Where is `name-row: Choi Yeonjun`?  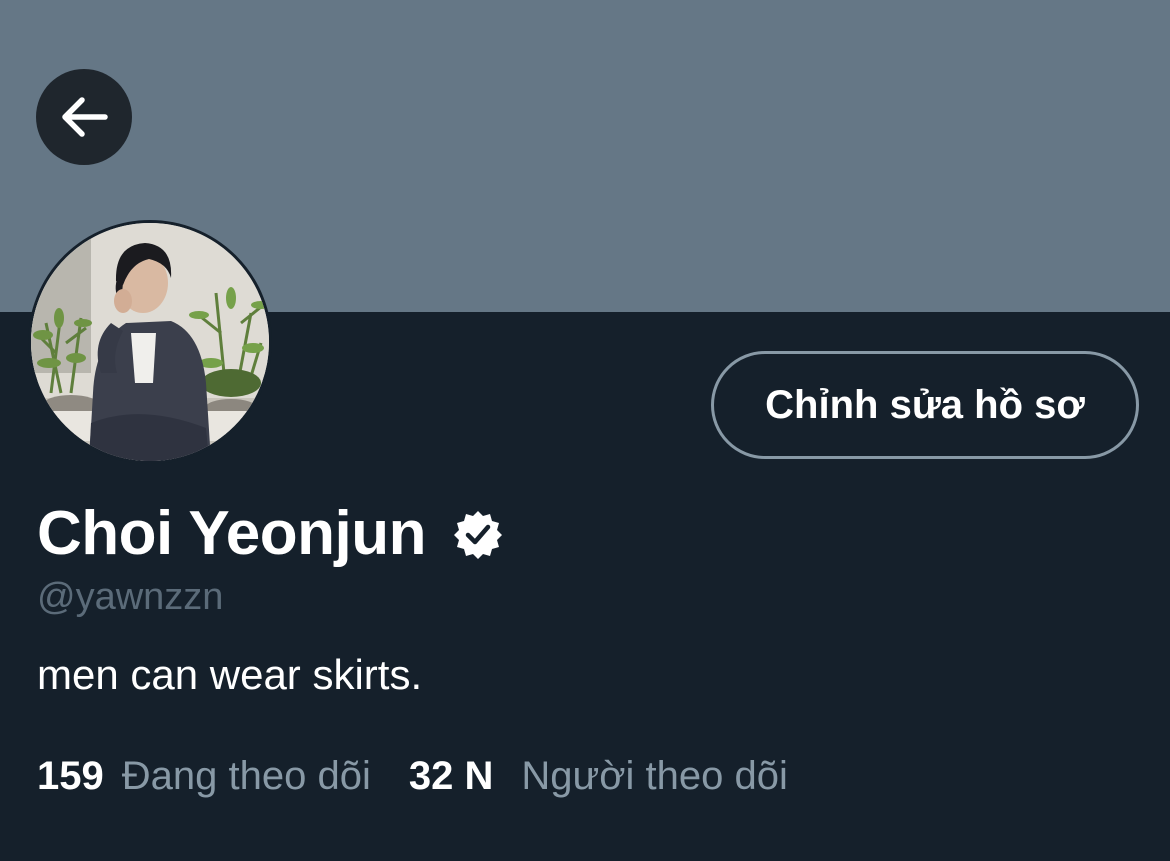 name-row: Choi Yeonjun is located at coordinates (270, 534).